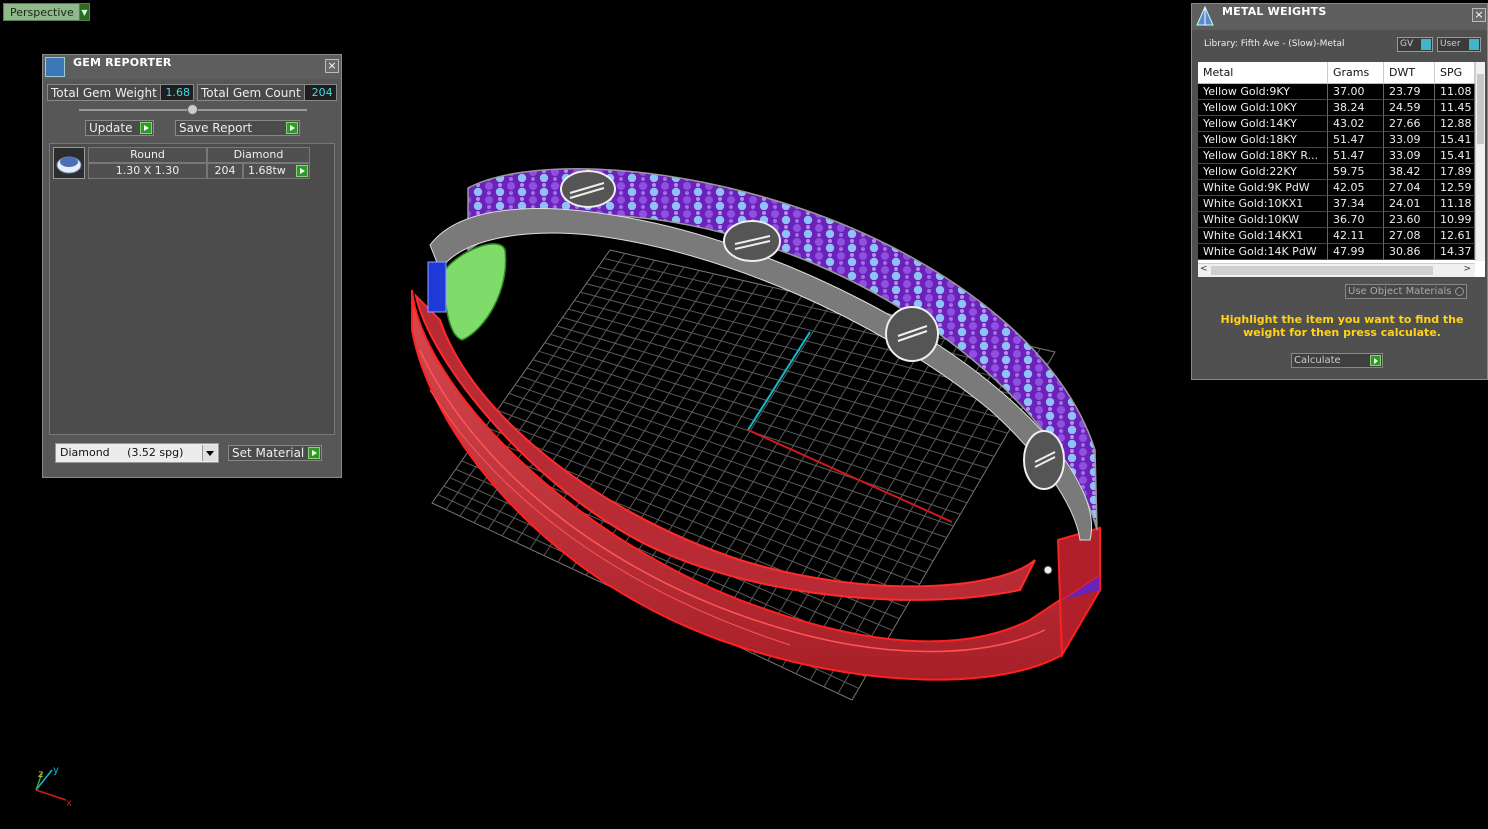  Describe the element at coordinates (1356, 188) in the screenshot. I see `grams-value: 42.05` at that location.